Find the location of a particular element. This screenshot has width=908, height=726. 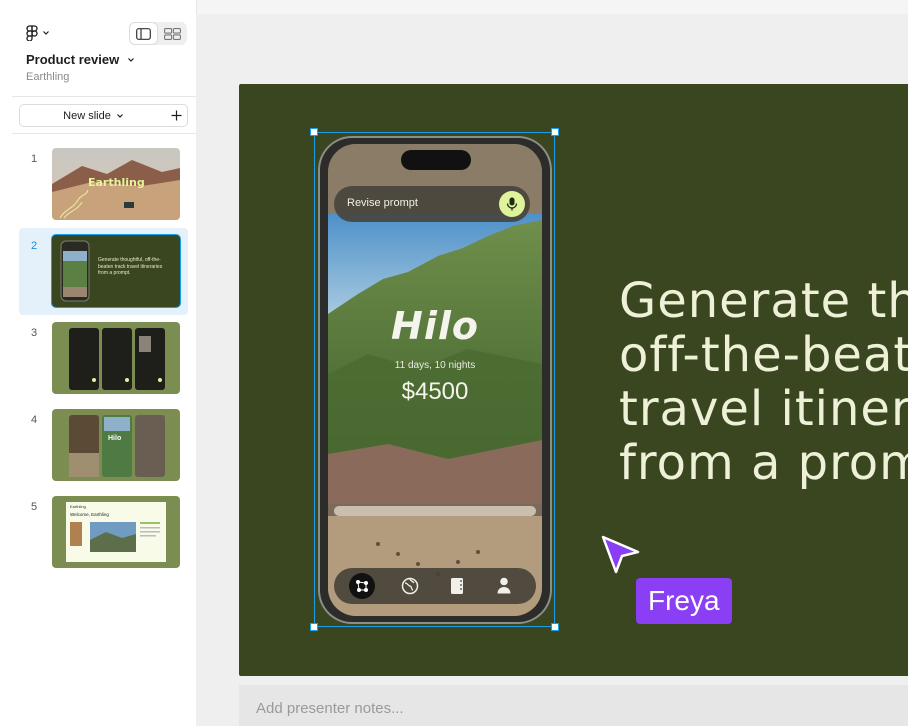

slide-number: 5 is located at coordinates (34, 507).